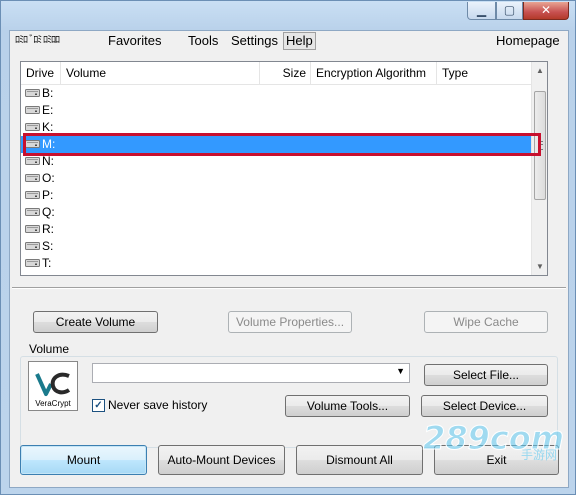  I want to click on create-volume-button: Create Volume, so click(95, 322).